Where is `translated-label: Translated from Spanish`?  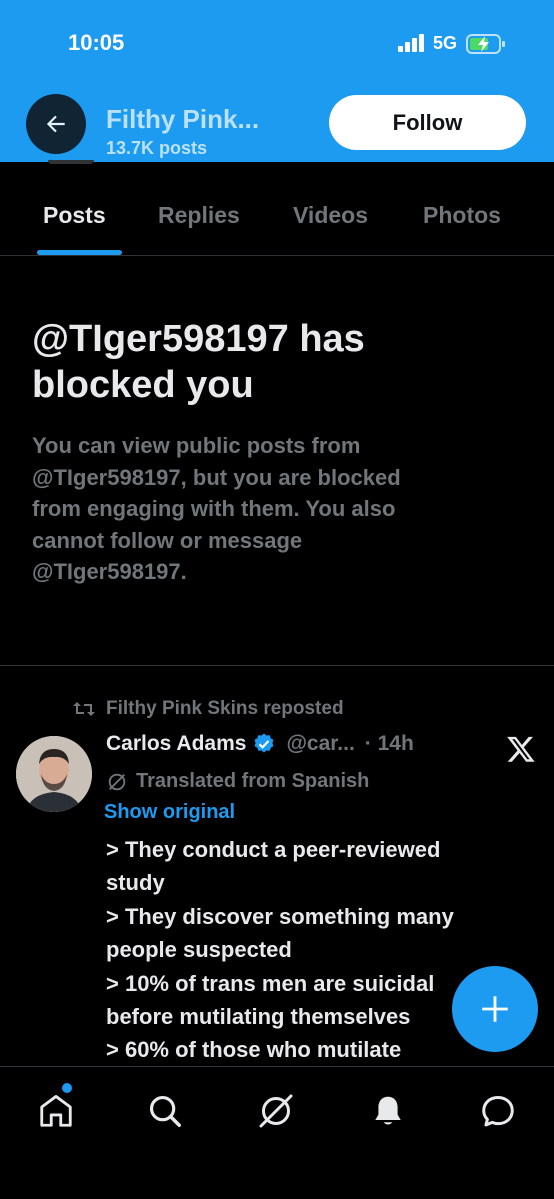
translated-label: Translated from Spanish is located at coordinates (253, 781).